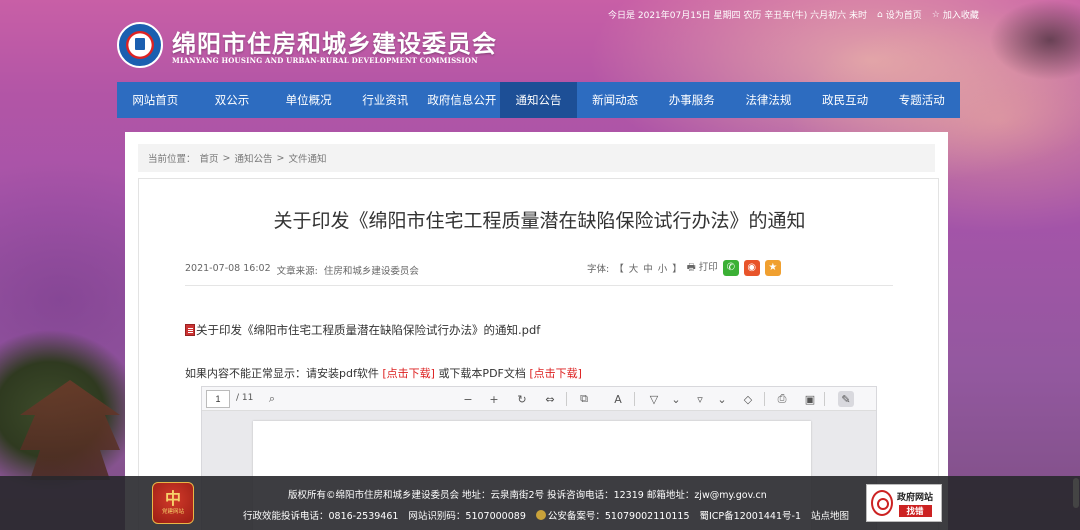 The width and height of the screenshot is (1080, 530). Describe the element at coordinates (540, 515) in the screenshot. I see `police-badge-icon` at that location.